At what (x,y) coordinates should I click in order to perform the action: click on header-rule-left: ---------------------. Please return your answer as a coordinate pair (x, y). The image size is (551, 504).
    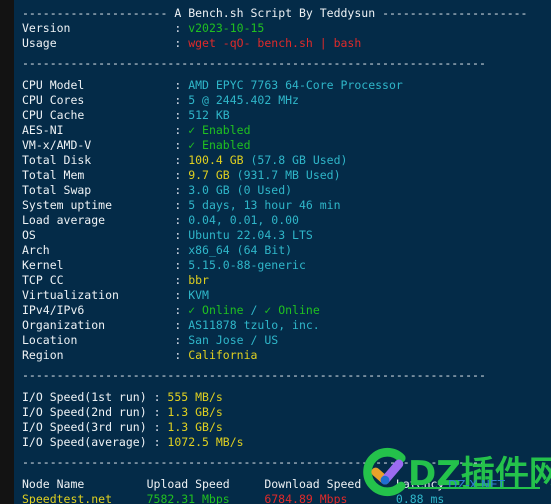
    Looking at the image, I should click on (95, 13).